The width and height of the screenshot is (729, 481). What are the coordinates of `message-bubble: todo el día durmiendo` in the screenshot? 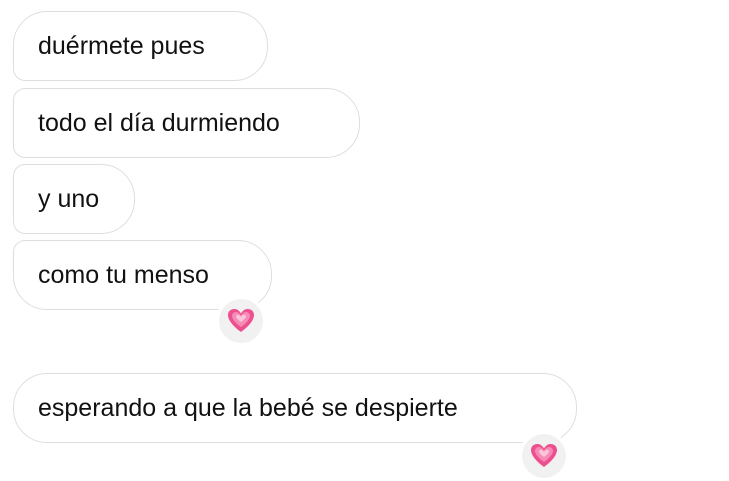 It's located at (186, 123).